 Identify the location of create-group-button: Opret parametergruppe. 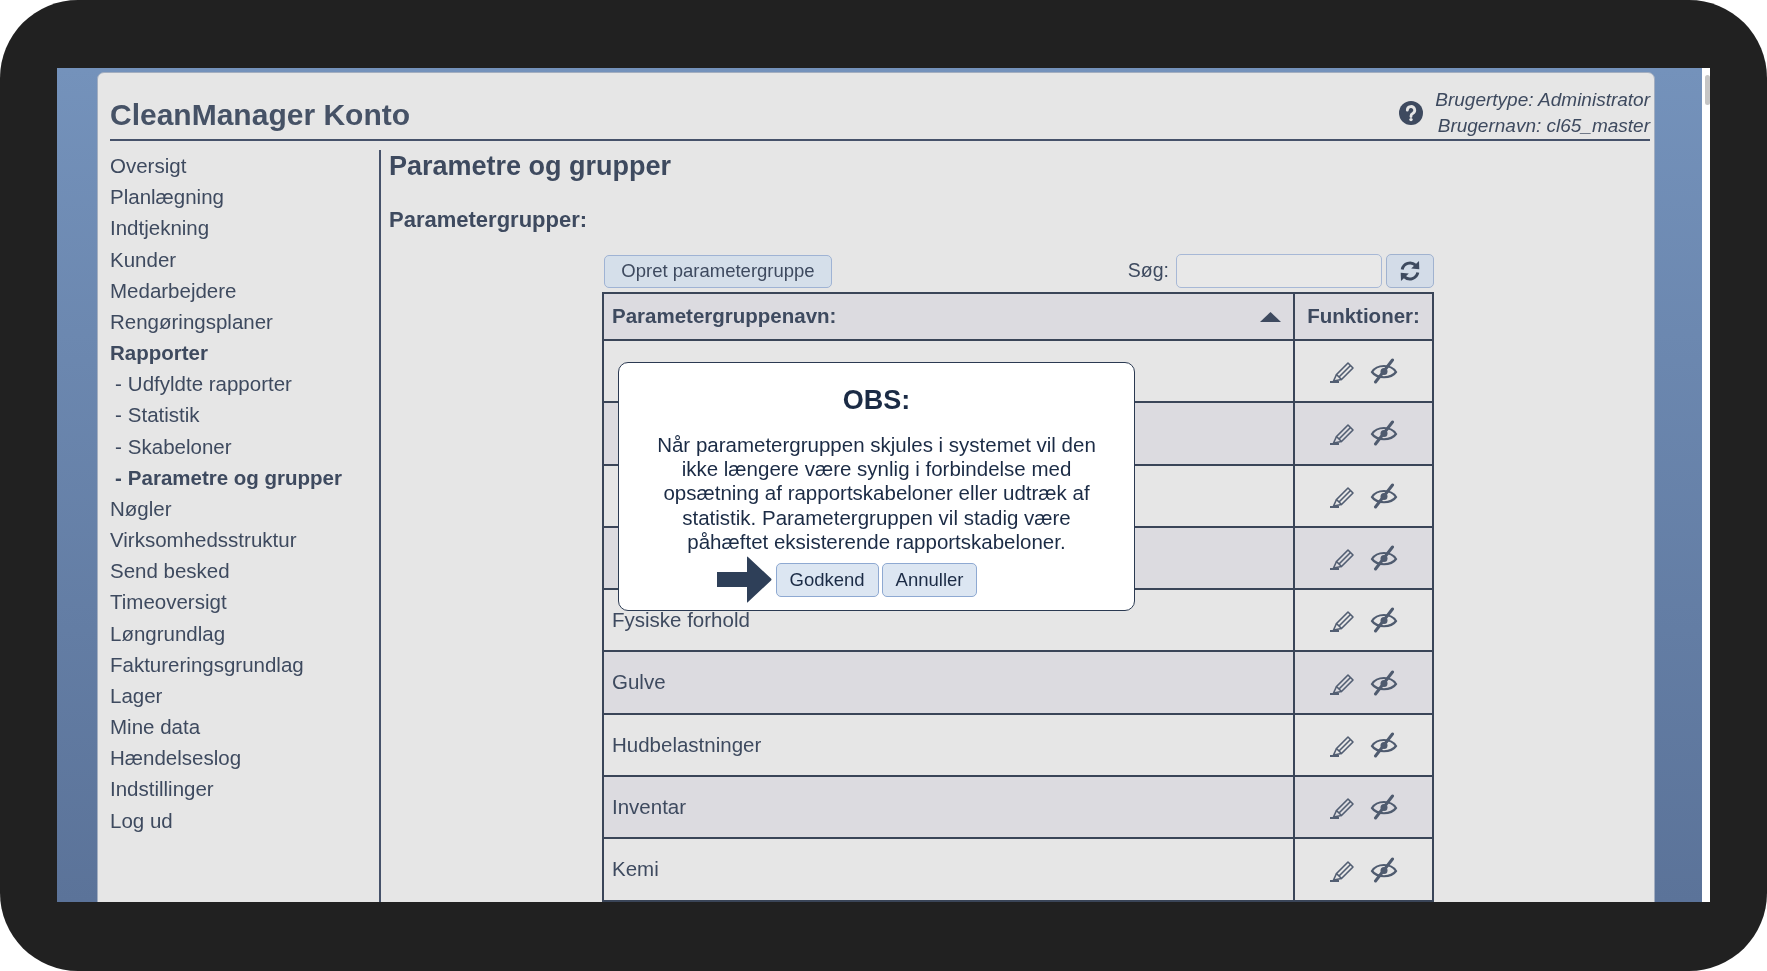
(718, 271).